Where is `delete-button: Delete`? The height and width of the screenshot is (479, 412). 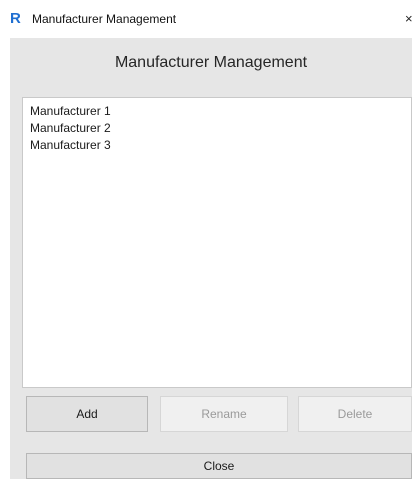 delete-button: Delete is located at coordinates (355, 414).